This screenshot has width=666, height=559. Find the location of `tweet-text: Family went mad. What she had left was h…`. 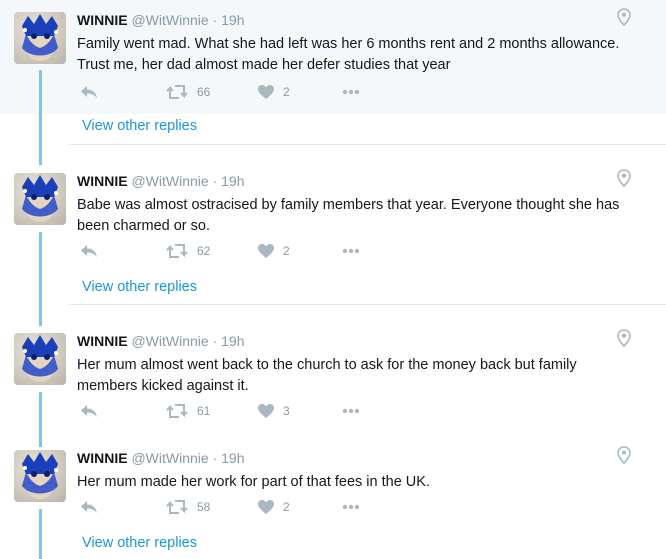

tweet-text: Family went mad. What she had left was h… is located at coordinates (348, 54).